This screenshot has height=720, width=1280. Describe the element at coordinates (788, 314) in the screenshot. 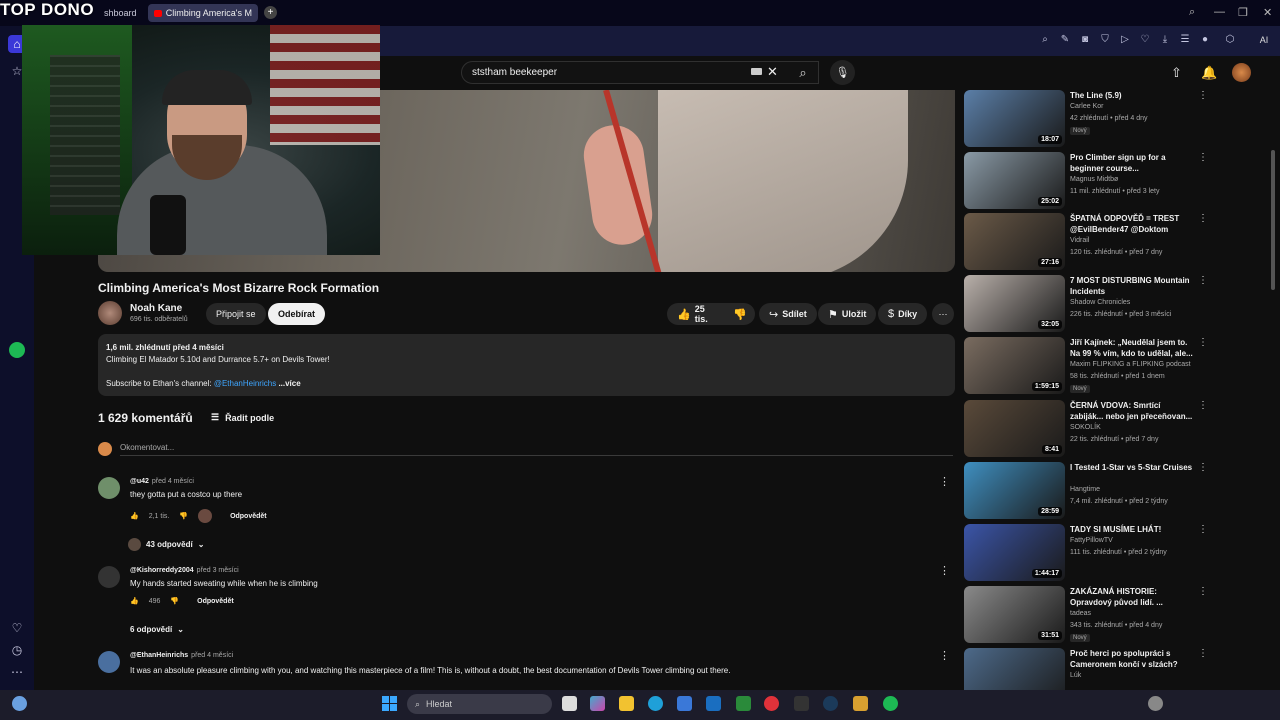

I see `share-button: ↪ Sdílet` at that location.